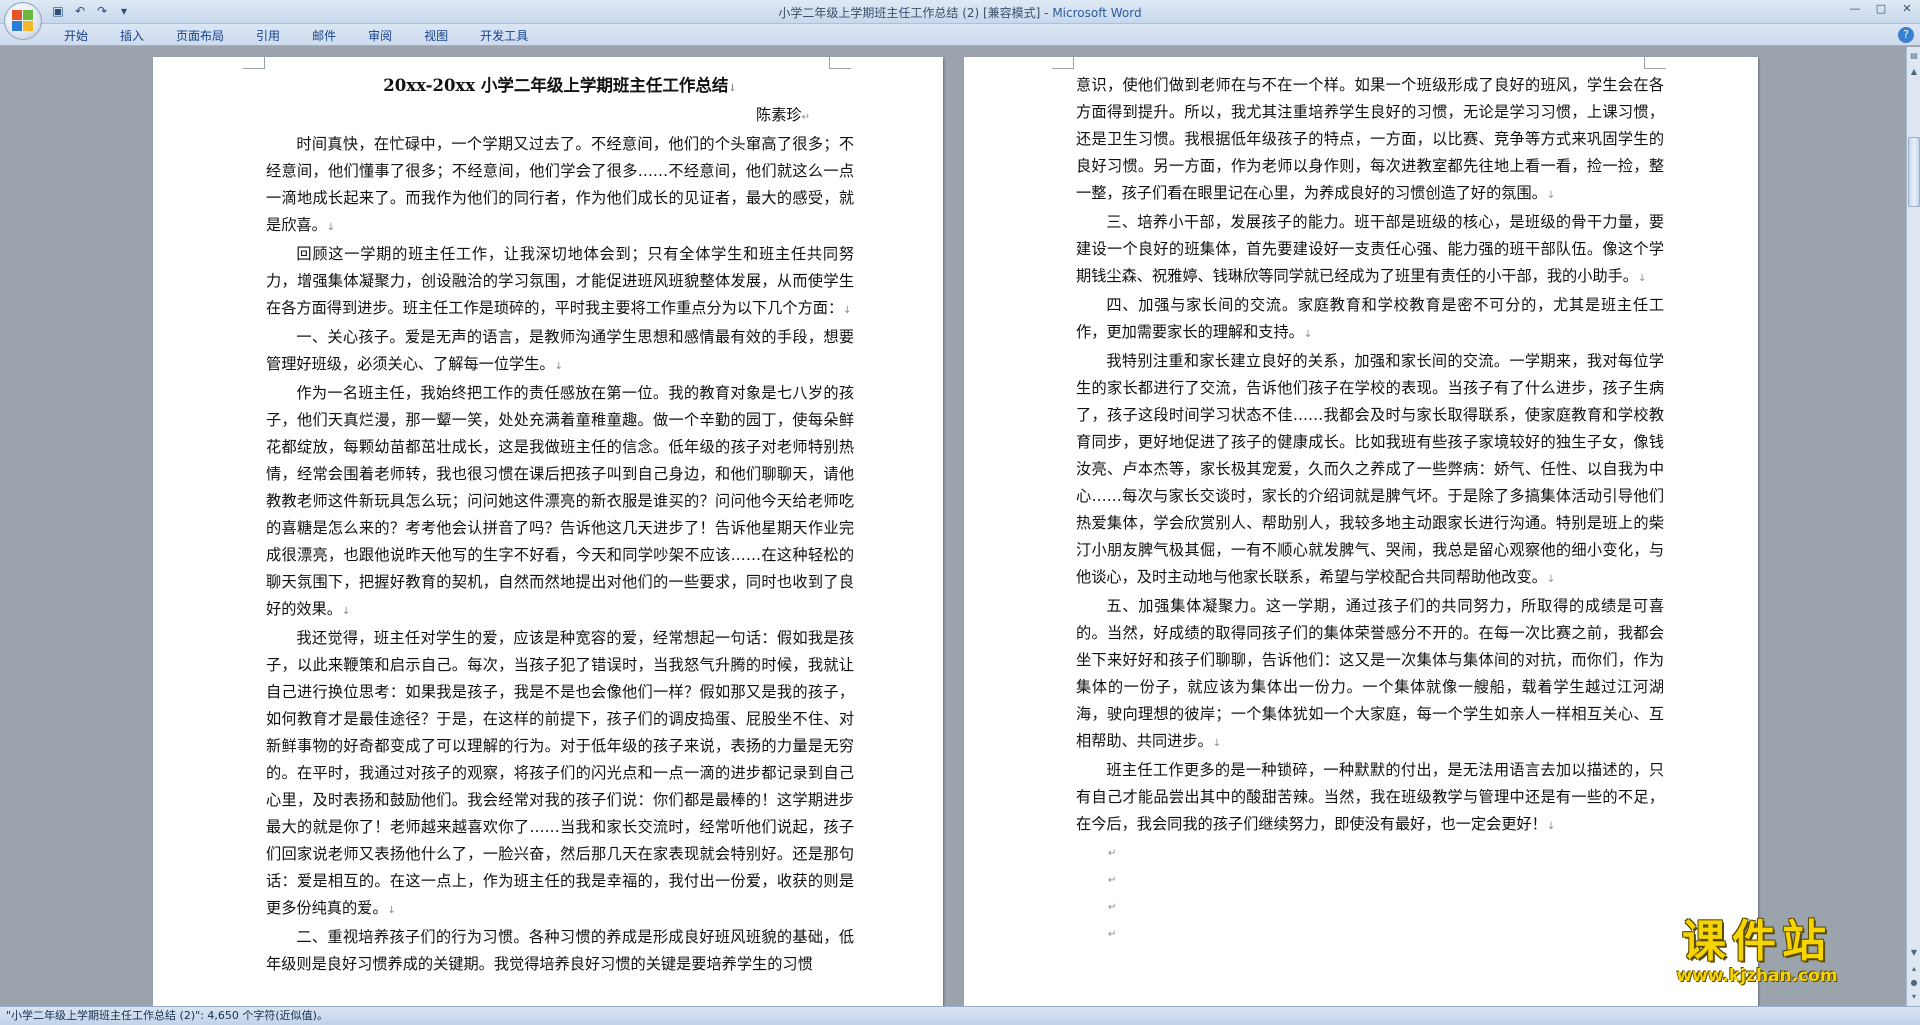 This screenshot has height=1025, width=1920. Describe the element at coordinates (1913, 526) in the screenshot. I see `vertical-scrollbar: ▤ ▲ ▼ ▴ ● ▾` at that location.